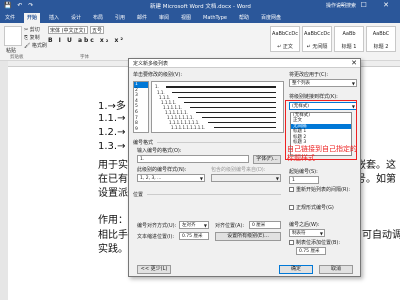  I want to click on start-at-spinner: 1, so click(304, 180).